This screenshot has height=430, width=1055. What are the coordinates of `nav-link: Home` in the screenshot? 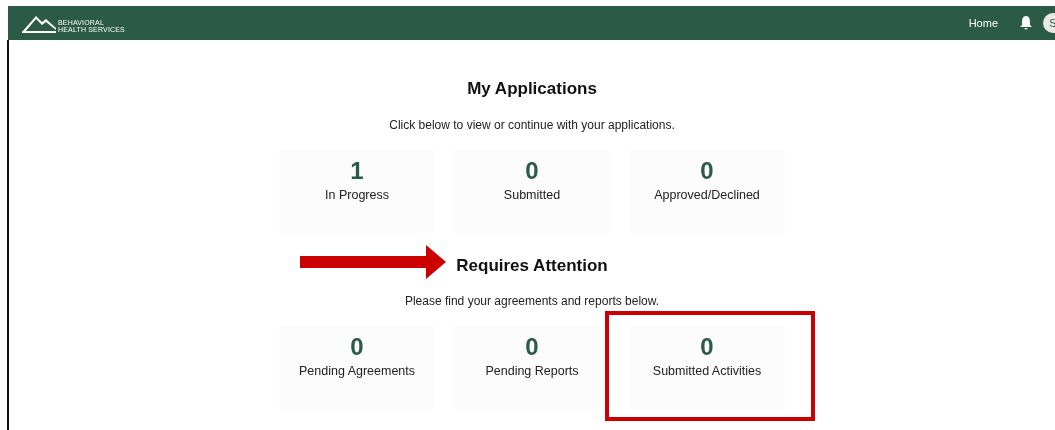 It's located at (983, 23).